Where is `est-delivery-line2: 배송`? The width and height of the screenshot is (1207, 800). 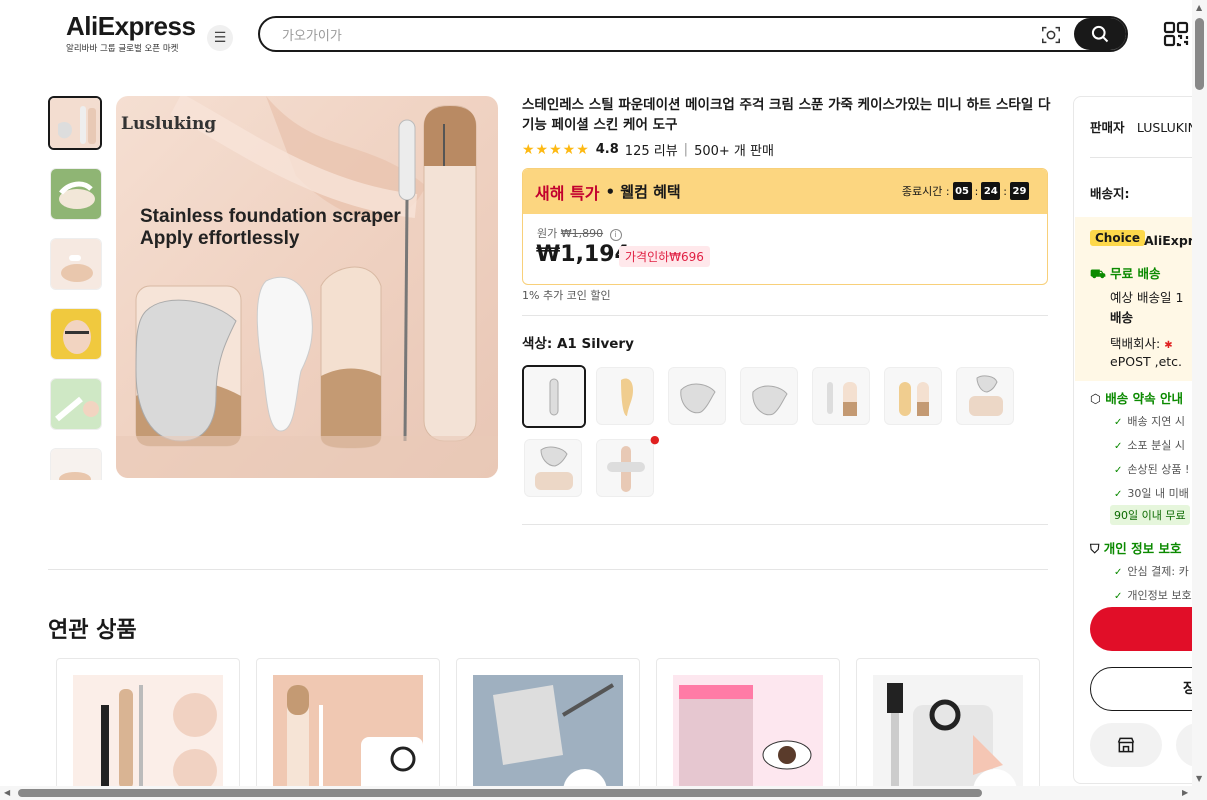 est-delivery-line2: 배송 is located at coordinates (1122, 317).